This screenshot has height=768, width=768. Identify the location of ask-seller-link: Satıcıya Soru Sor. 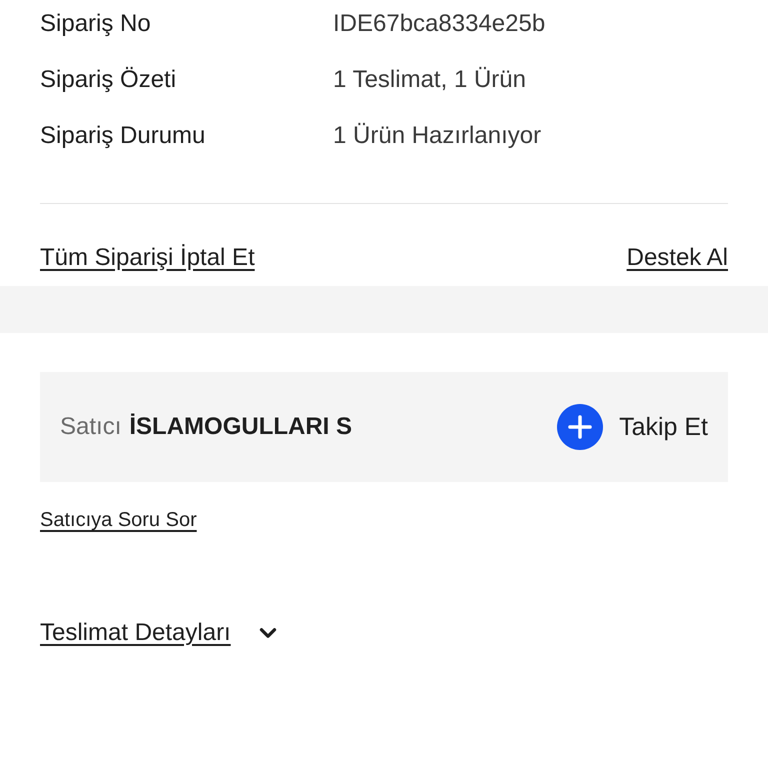
(118, 520).